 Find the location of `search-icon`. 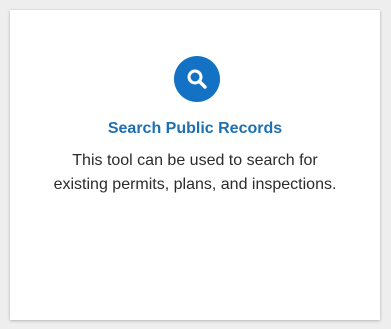

search-icon is located at coordinates (197, 79).